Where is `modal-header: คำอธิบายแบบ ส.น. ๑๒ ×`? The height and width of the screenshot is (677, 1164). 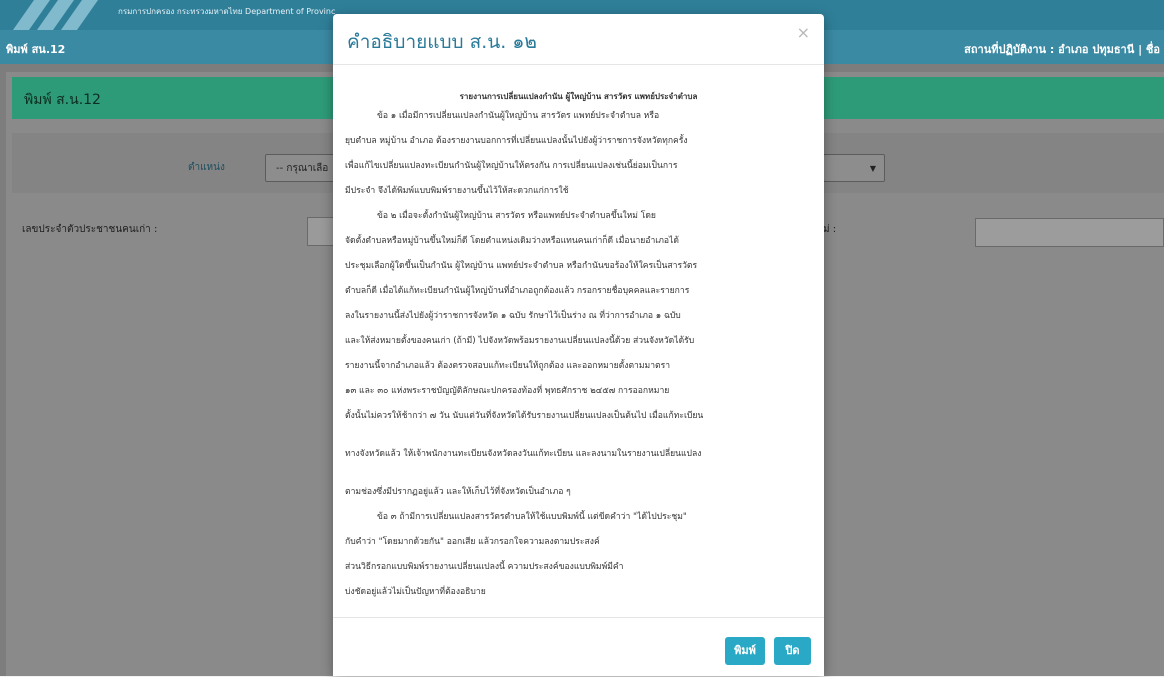
modal-header: คำอธิบายแบบ ส.น. ๑๒ × is located at coordinates (578, 39).